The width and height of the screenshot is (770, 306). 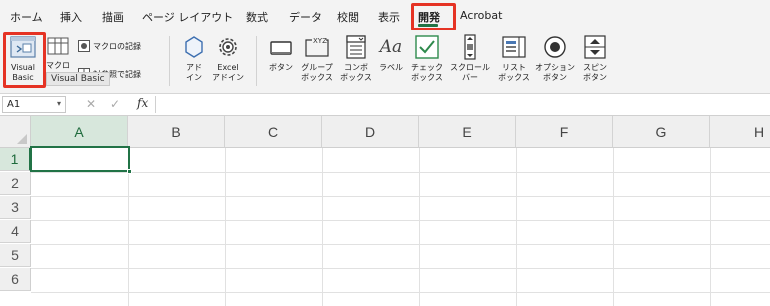 I want to click on tab-review: 校閲, so click(x=348, y=17).